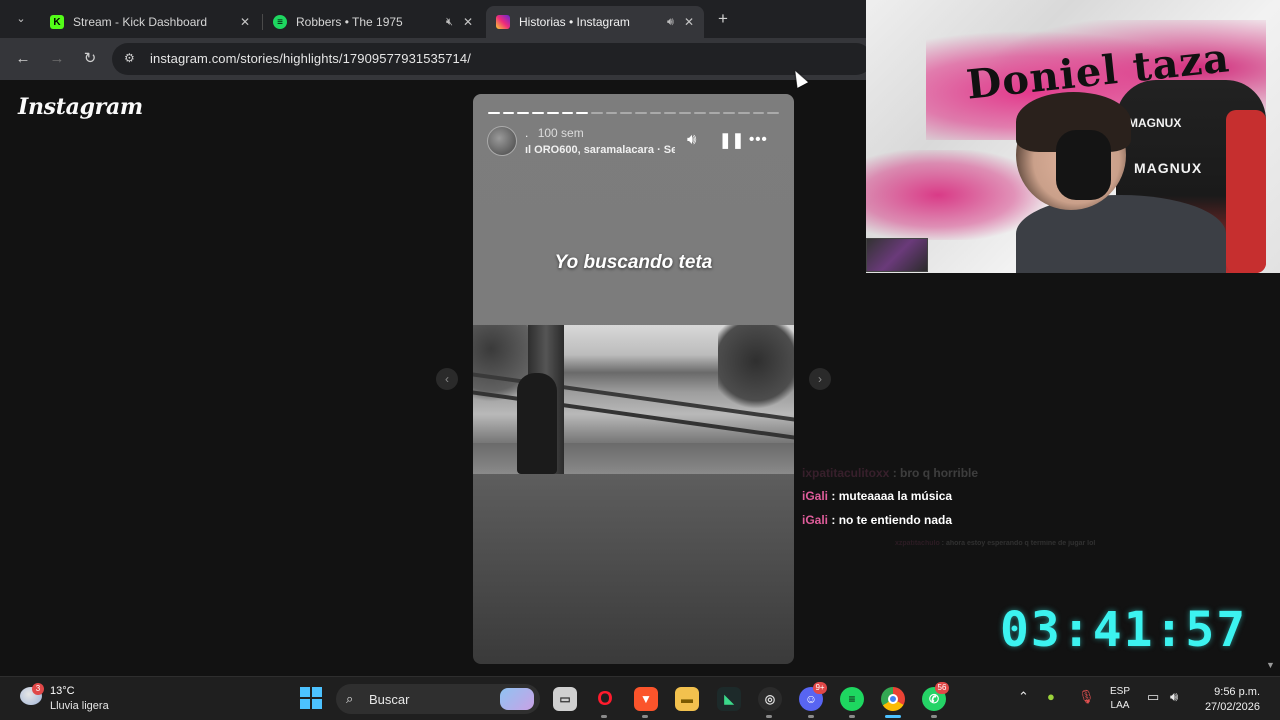 This screenshot has height=720, width=1280. I want to click on chat-message: iGali : no te entiendo nada, so click(877, 520).